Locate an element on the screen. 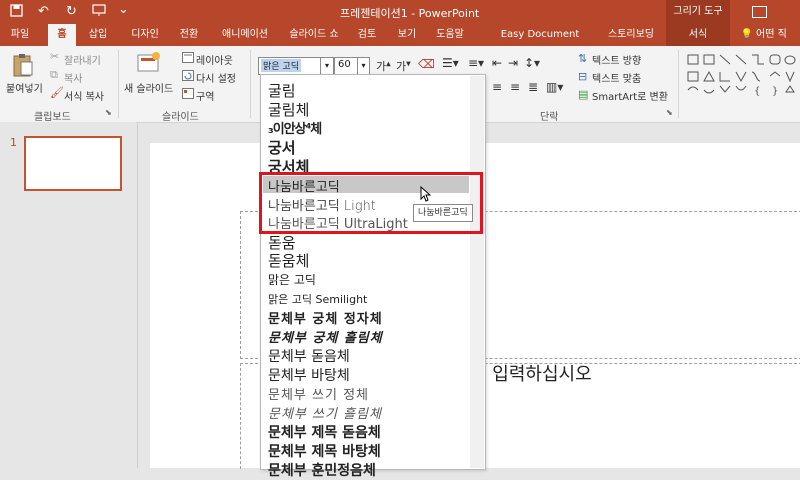 The image size is (800, 480). subtitle-placeholder-text: 을 입력하십시오 is located at coordinates (531, 374).